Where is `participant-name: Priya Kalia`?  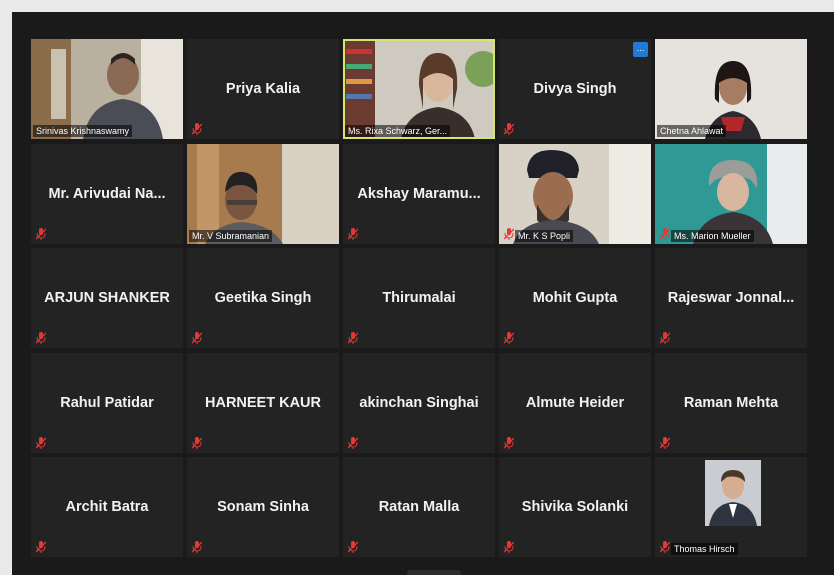 participant-name: Priya Kalia is located at coordinates (263, 89).